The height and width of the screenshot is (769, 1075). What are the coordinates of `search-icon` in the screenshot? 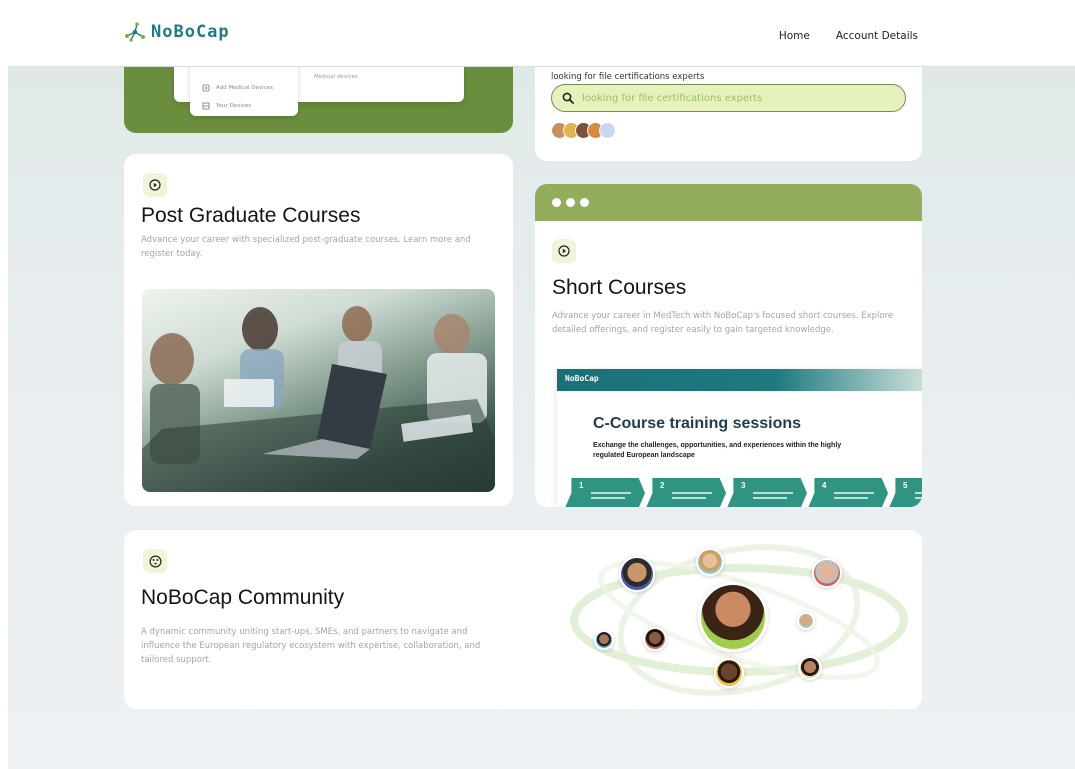 It's located at (568, 98).